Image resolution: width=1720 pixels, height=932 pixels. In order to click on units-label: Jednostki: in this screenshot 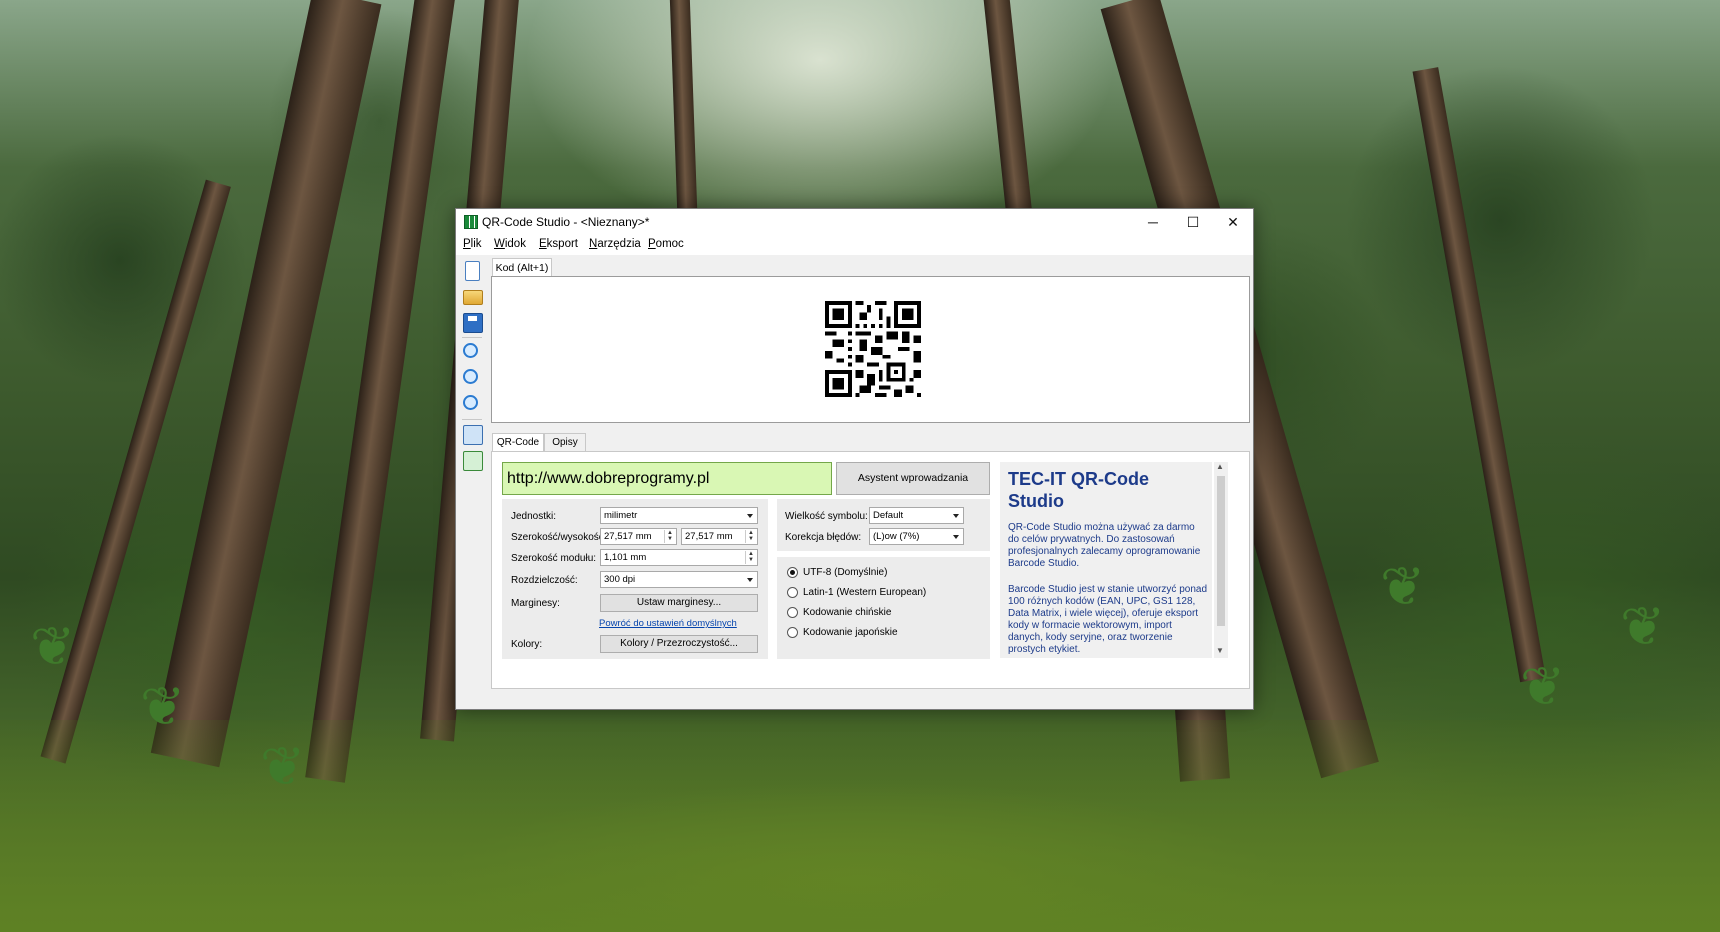, I will do `click(534, 516)`.